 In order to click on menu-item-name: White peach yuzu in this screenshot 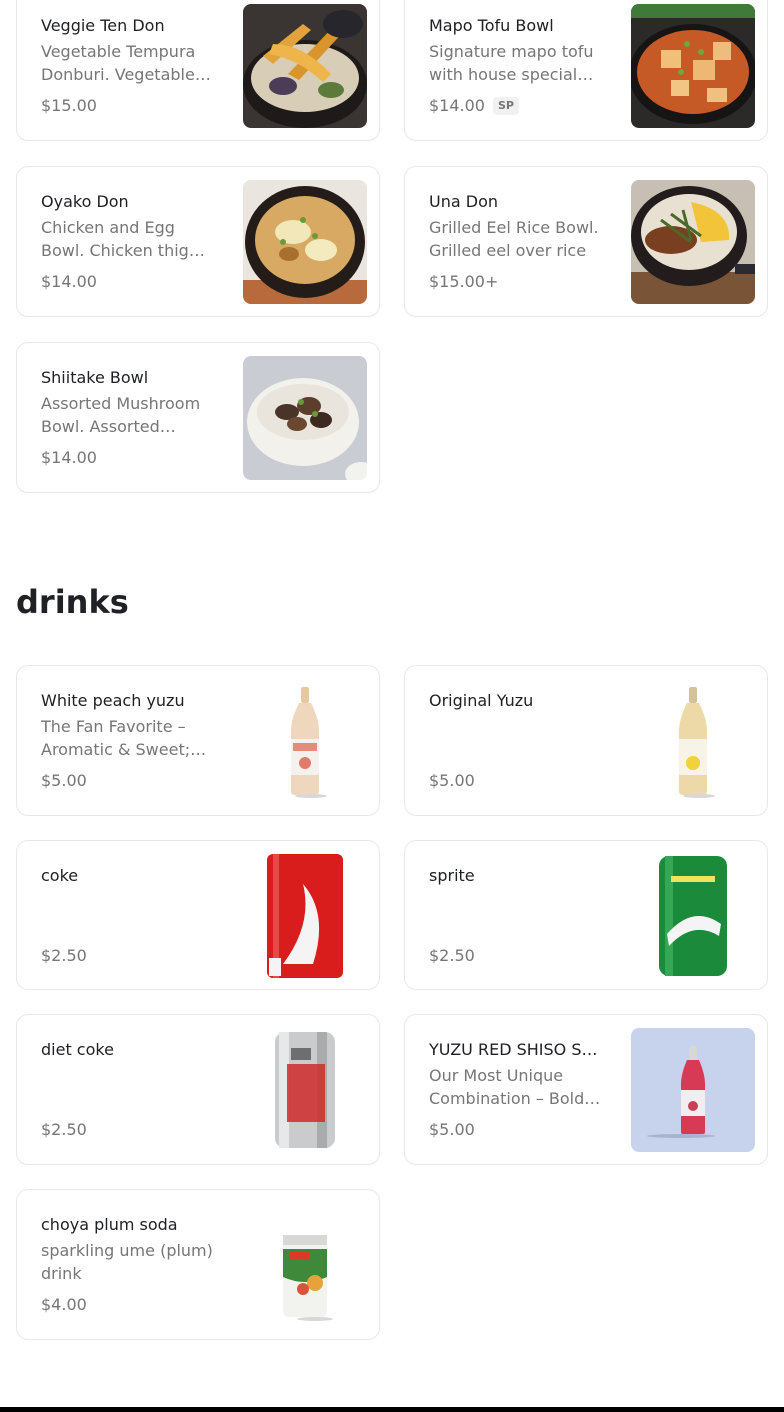, I will do `click(113, 700)`.